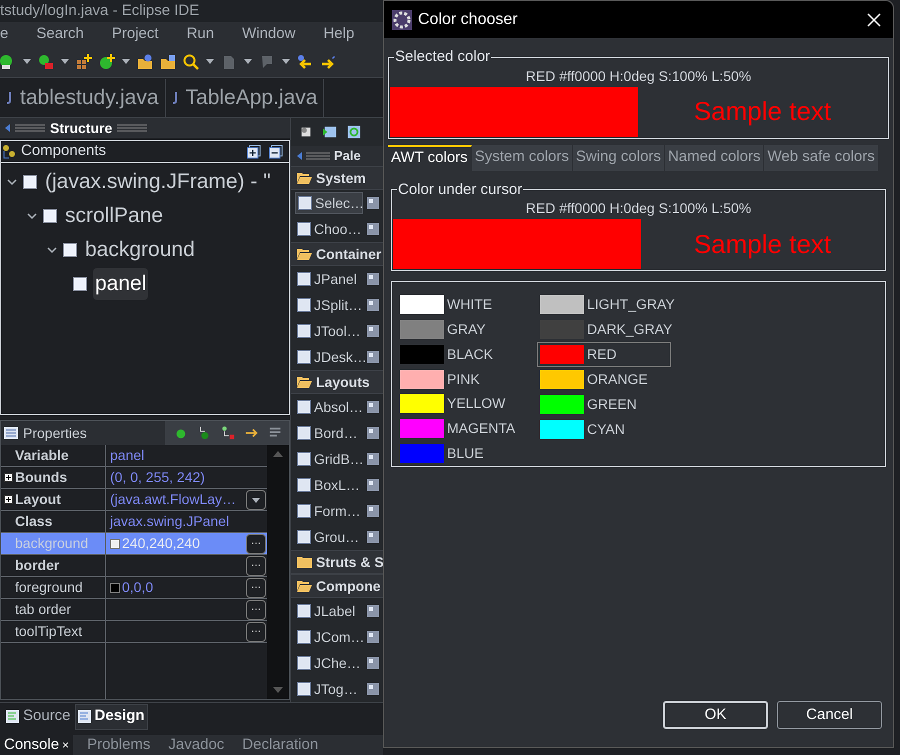  Describe the element at coordinates (604, 354) in the screenshot. I see `color-item: RED` at that location.